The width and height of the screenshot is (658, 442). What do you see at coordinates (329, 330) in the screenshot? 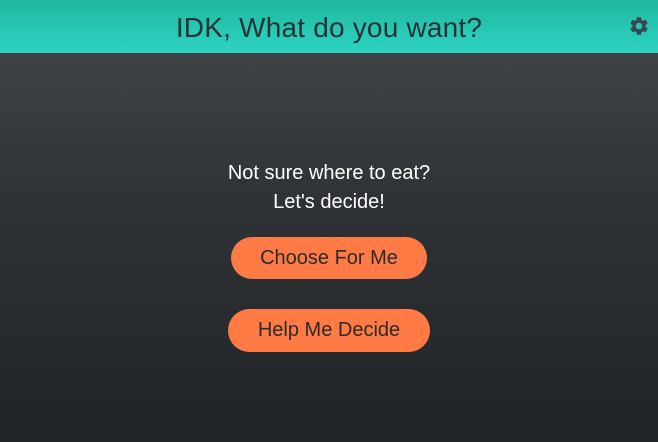
I see `help-me-decide-button: Help Me Decide` at bounding box center [329, 330].